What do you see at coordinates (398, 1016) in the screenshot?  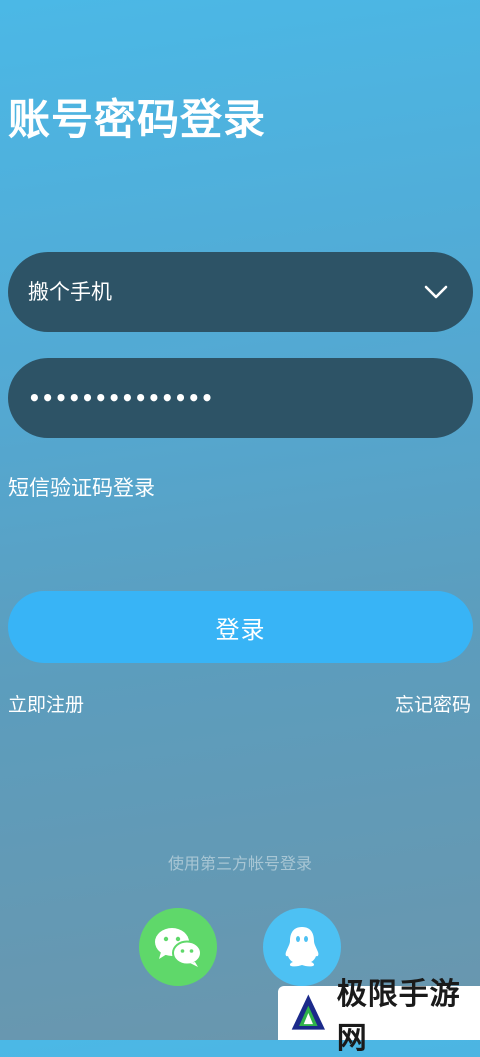 I see `watermark-text: 极限手游网` at bounding box center [398, 1016].